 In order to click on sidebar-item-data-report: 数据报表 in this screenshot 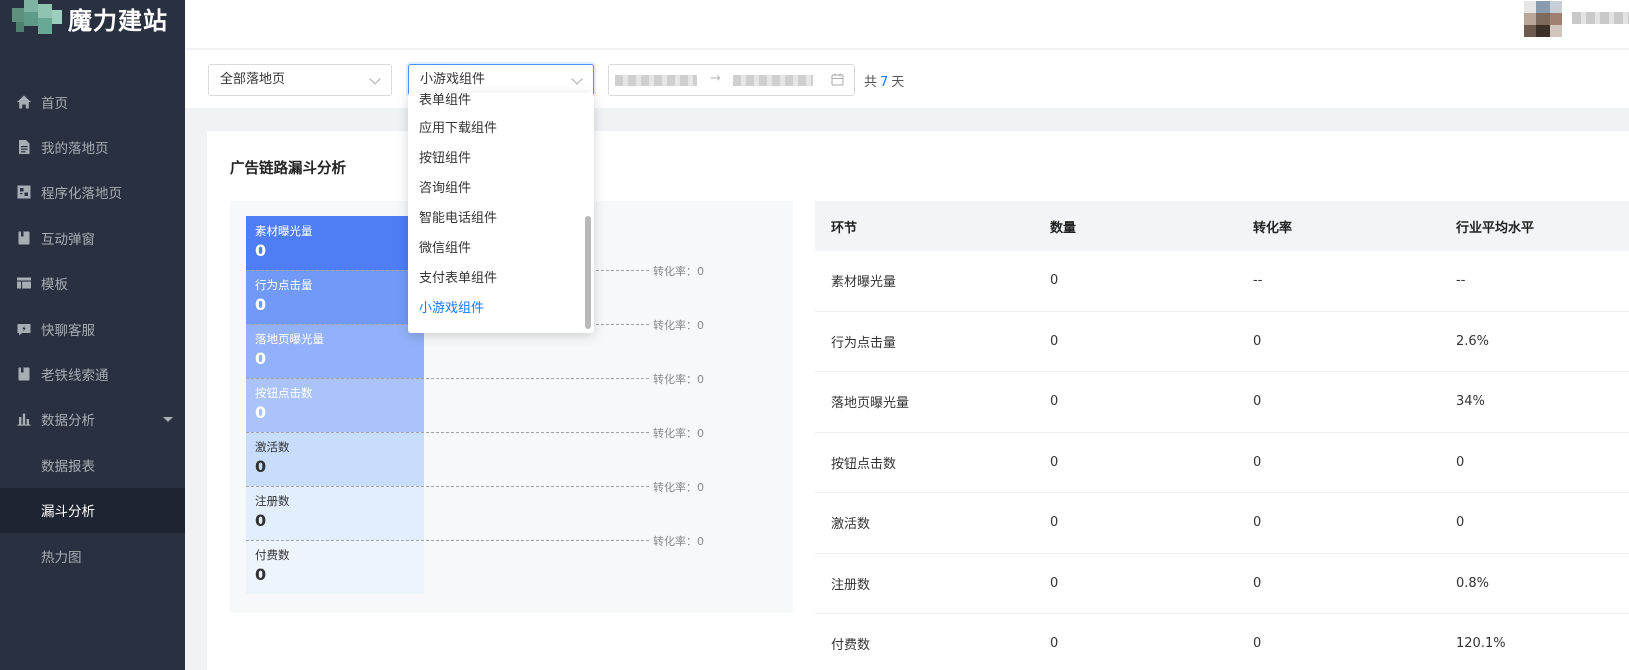, I will do `click(92, 464)`.